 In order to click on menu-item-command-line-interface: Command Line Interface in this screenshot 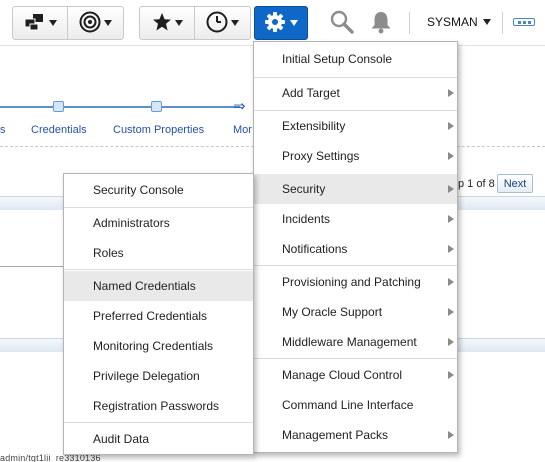, I will do `click(355, 405)`.